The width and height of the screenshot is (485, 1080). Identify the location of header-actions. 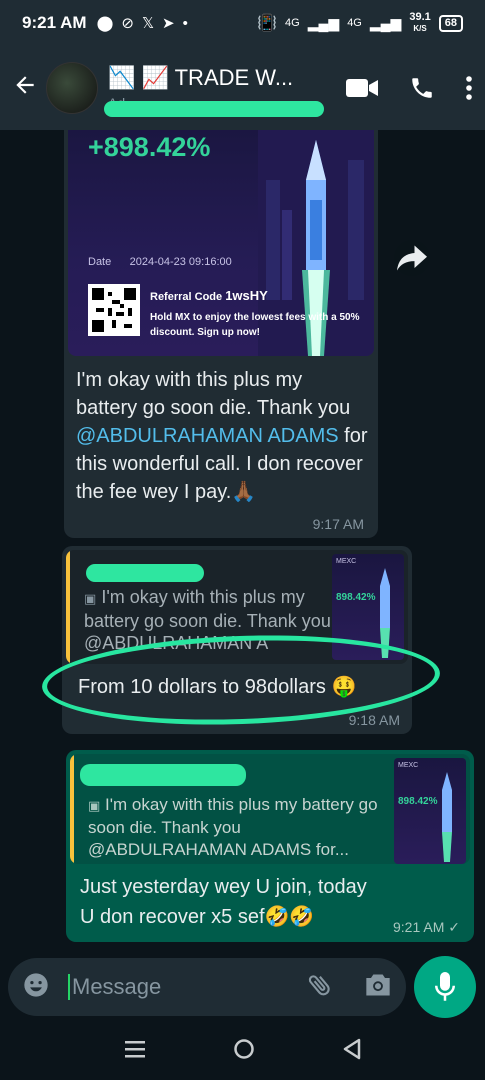
(409, 88).